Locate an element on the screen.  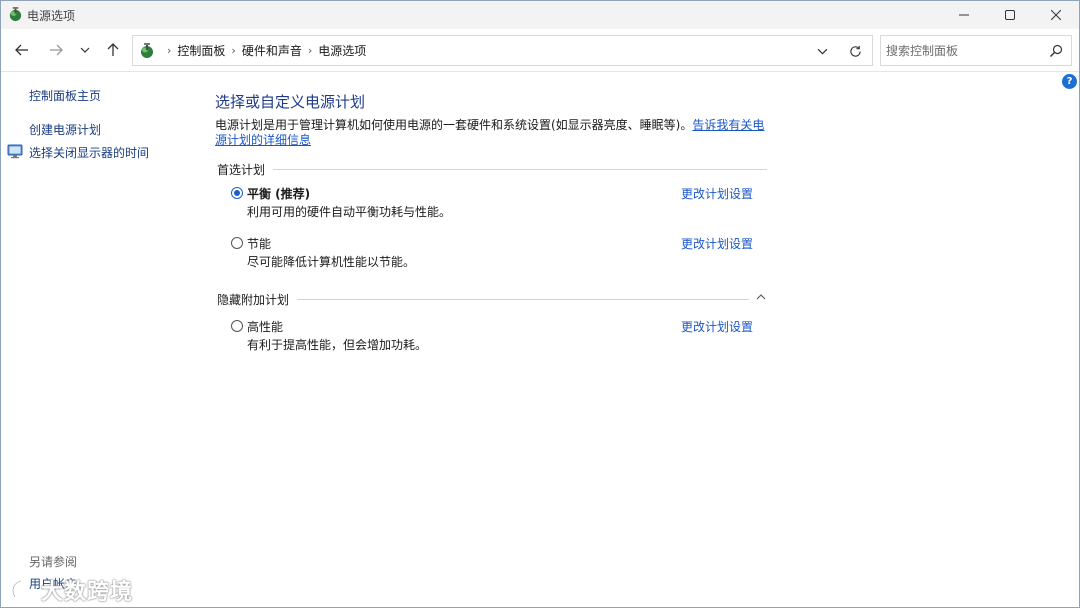
plan-name: 节能 is located at coordinates (259, 243).